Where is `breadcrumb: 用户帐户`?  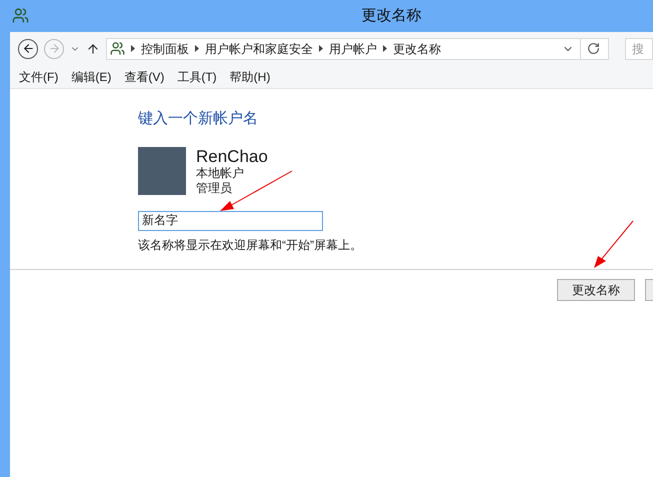
breadcrumb: 用户帐户 is located at coordinates (353, 49).